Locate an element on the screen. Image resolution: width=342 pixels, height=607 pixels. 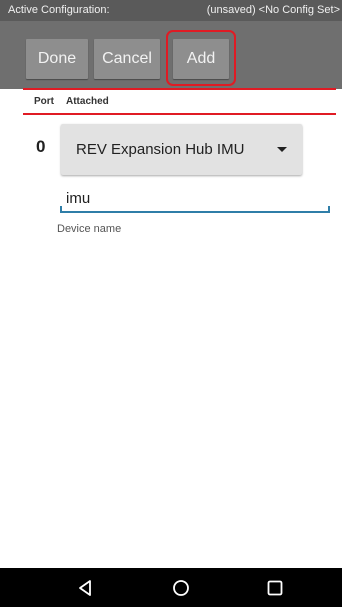
active-config-value: (unsaved) <No Config Set> is located at coordinates (273, 10).